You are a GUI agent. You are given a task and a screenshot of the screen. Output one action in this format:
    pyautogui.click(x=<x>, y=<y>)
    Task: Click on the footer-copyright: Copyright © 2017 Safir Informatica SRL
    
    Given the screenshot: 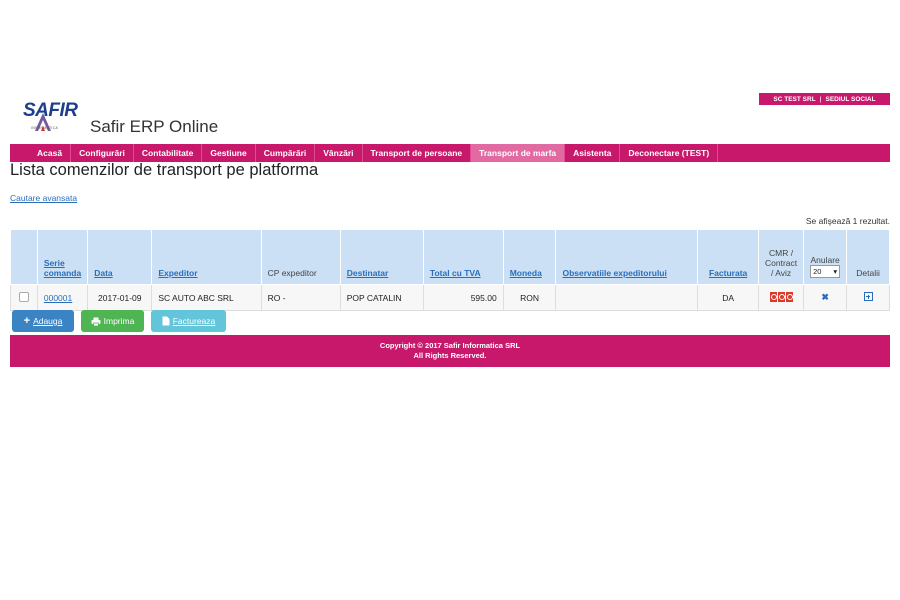 What is the action you would take?
    pyautogui.click(x=450, y=345)
    